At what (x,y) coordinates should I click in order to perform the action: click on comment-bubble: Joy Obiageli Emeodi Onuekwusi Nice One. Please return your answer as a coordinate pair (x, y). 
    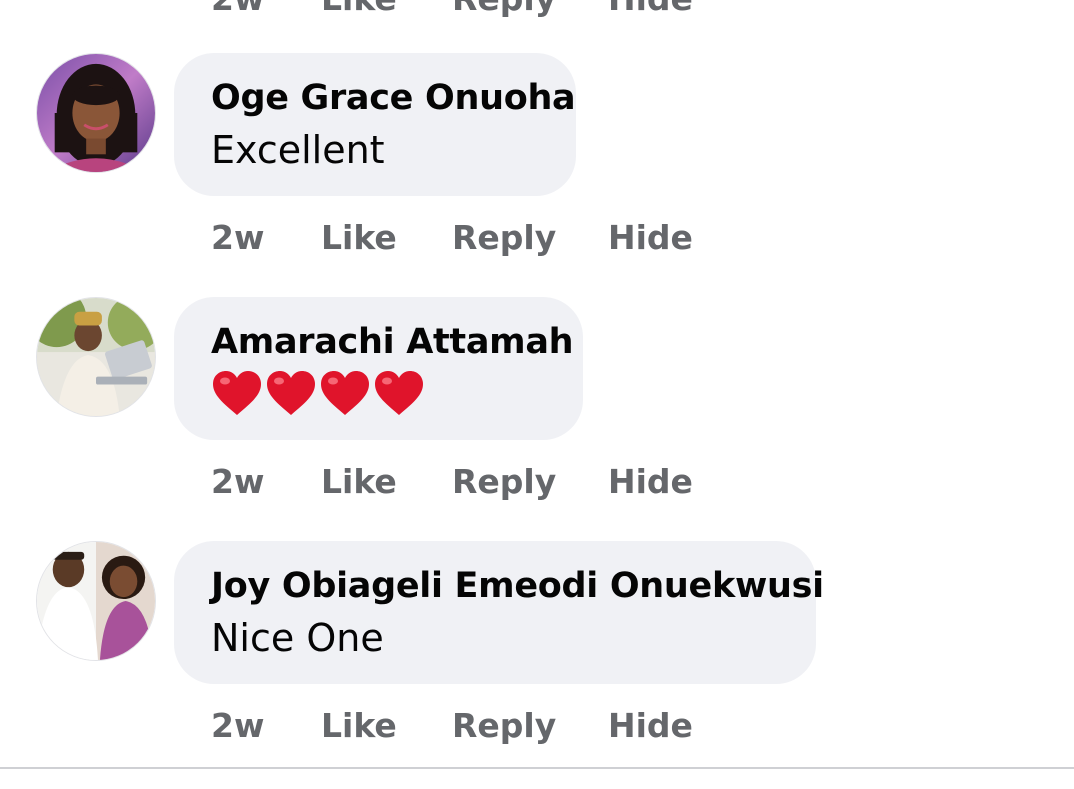
    Looking at the image, I should click on (499, 612).